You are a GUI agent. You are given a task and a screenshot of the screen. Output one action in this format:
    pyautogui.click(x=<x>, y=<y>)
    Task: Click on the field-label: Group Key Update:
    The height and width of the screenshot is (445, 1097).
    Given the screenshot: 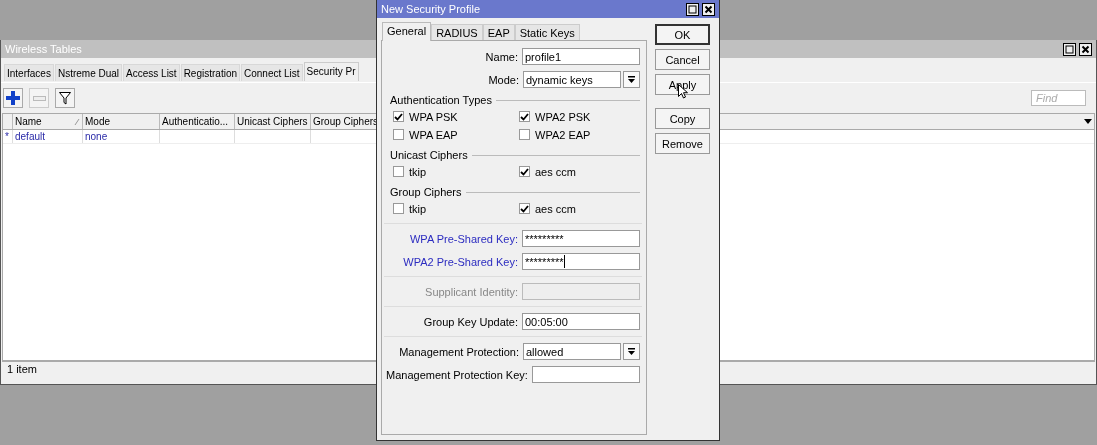 What is the action you would take?
    pyautogui.click(x=470, y=321)
    